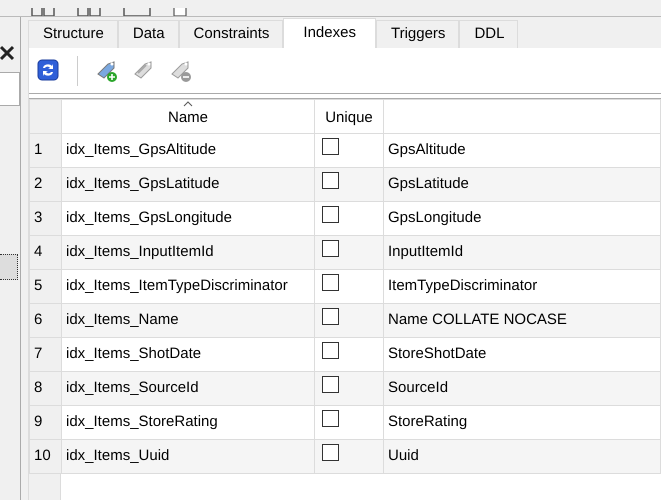 This screenshot has height=500, width=661. What do you see at coordinates (48, 70) in the screenshot?
I see `refresh-icon` at bounding box center [48, 70].